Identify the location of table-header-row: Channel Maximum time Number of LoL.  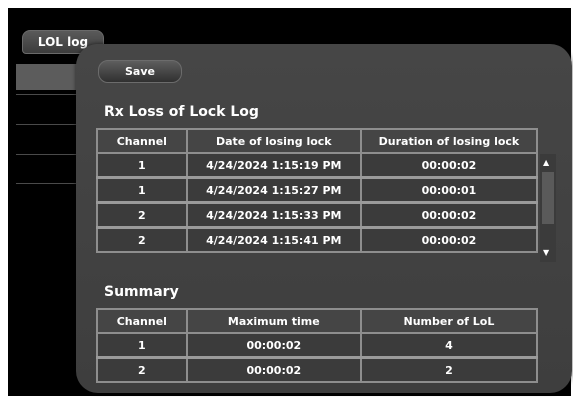
(317, 321).